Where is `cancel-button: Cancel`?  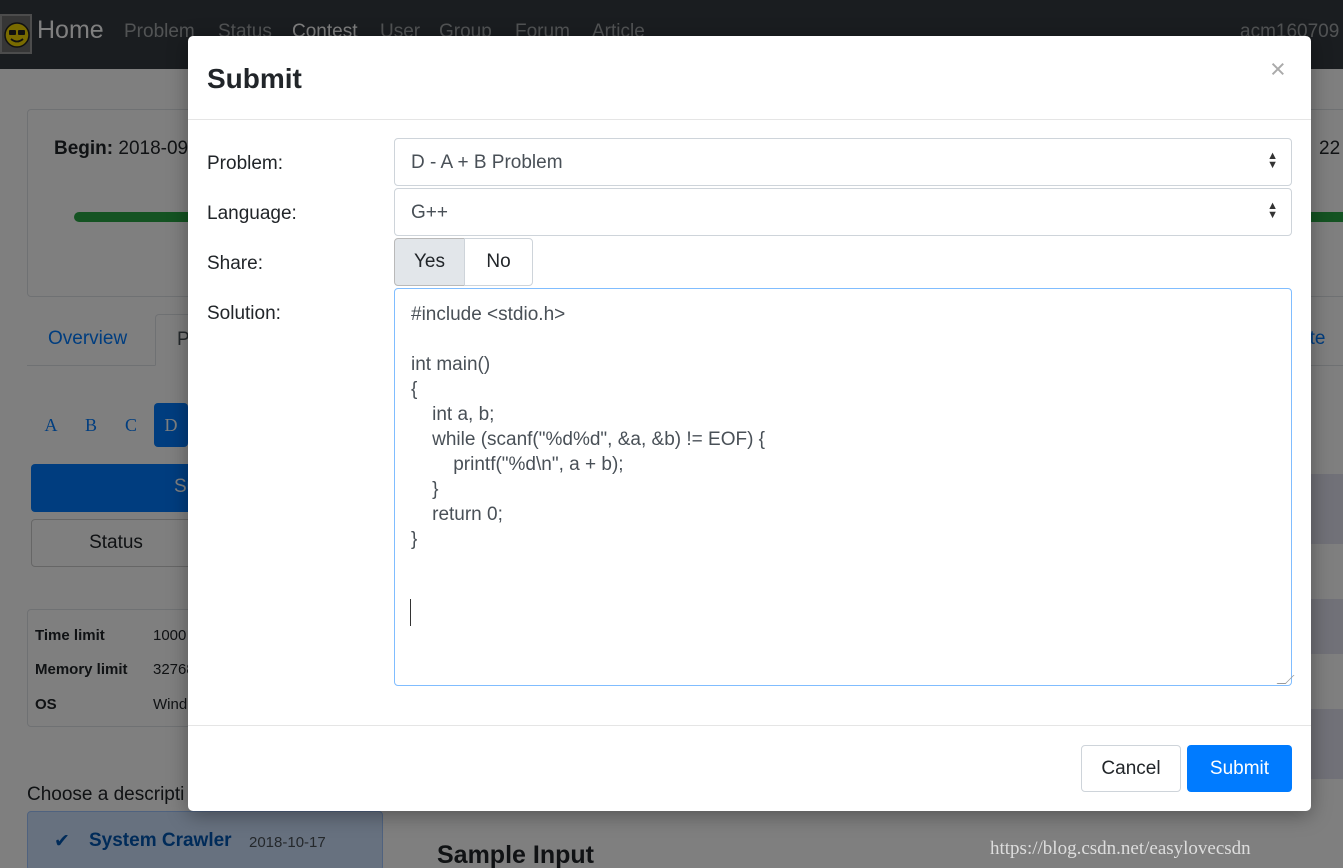 cancel-button: Cancel is located at coordinates (1131, 768).